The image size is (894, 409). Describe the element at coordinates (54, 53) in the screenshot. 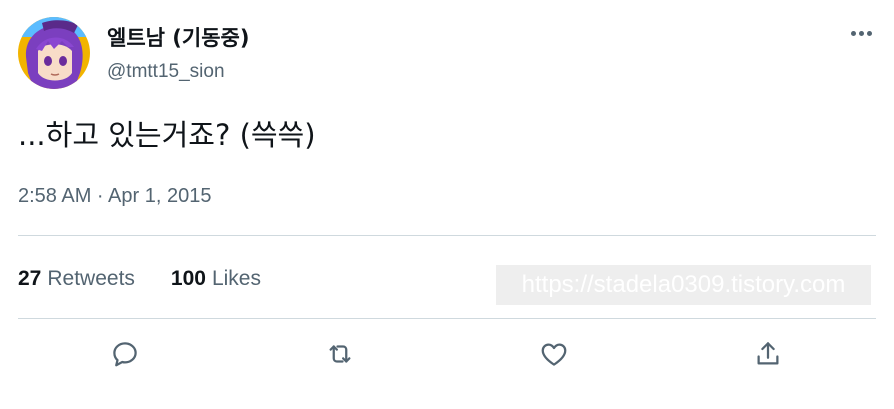

I see `avatar` at that location.